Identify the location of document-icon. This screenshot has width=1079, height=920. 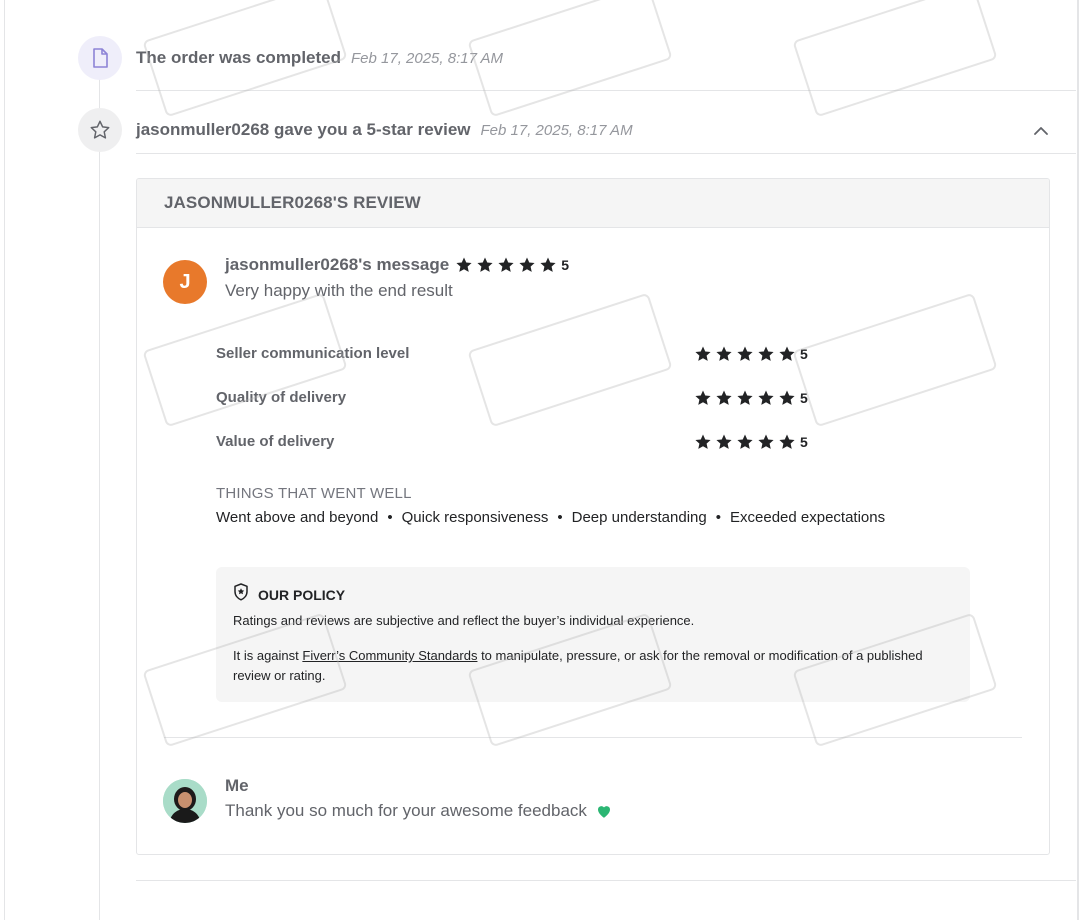
(100, 58).